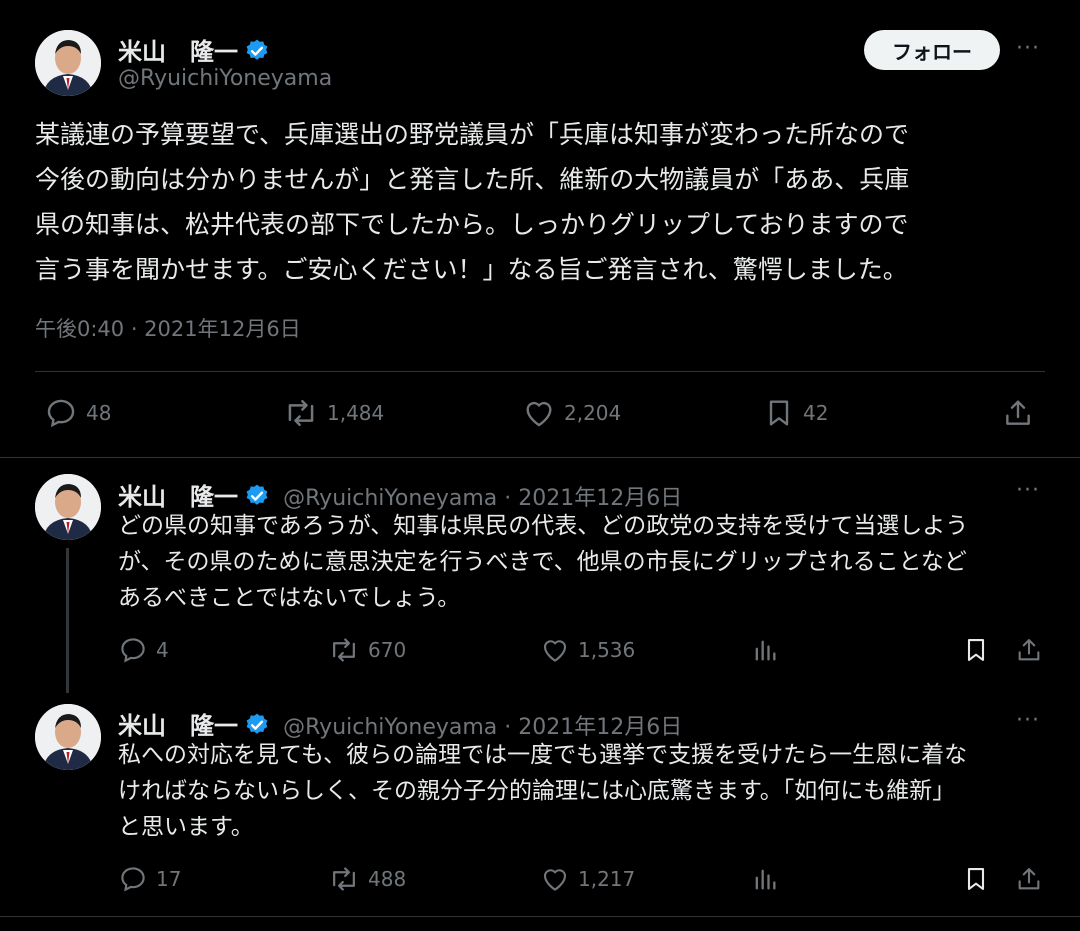 This screenshot has height=931, width=1080. Describe the element at coordinates (178, 52) in the screenshot. I see `author-name-text: 米山 隆一` at that location.